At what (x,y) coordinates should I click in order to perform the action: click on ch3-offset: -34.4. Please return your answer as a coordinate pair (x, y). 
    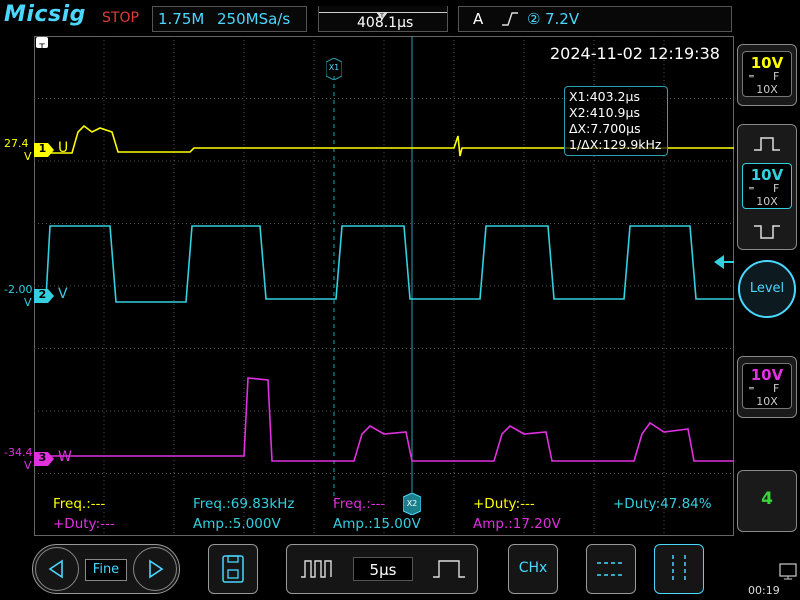
    Looking at the image, I should click on (18, 452).